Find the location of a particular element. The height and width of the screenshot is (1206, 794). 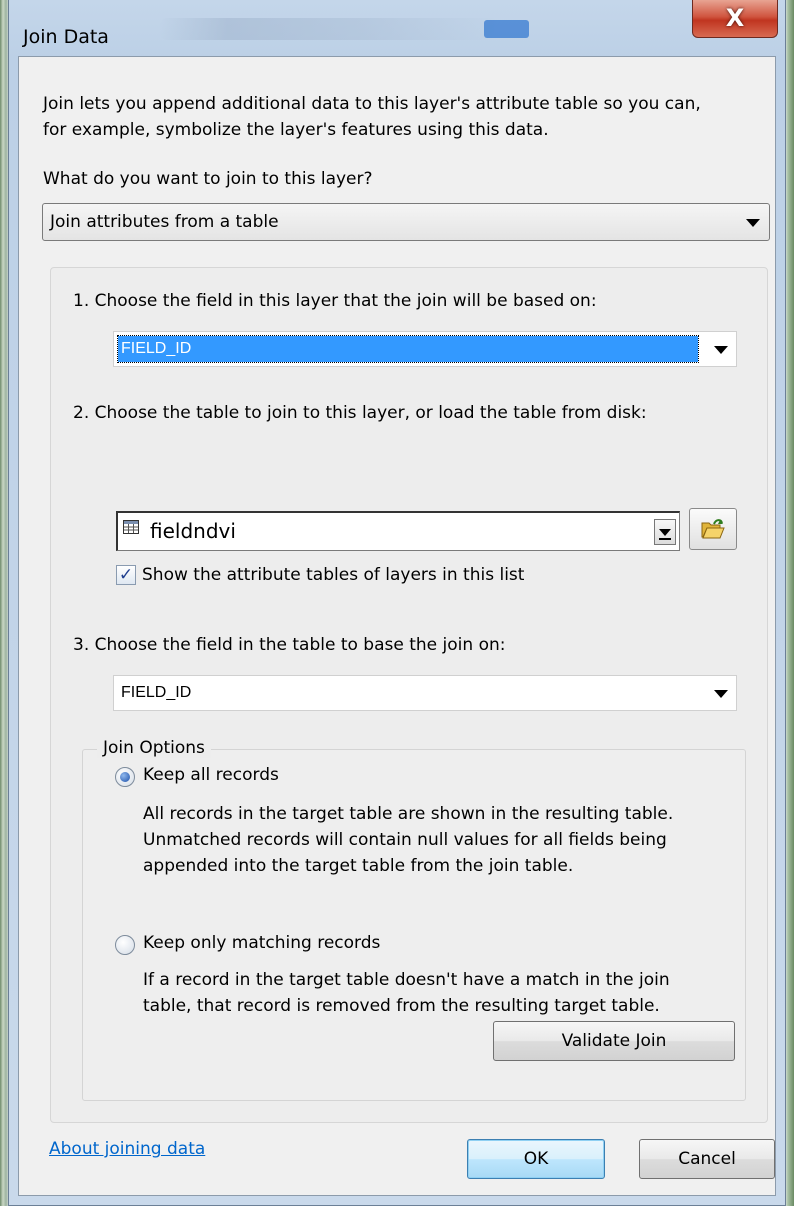

layer-field-value: FIELD_ID is located at coordinates (408, 349).